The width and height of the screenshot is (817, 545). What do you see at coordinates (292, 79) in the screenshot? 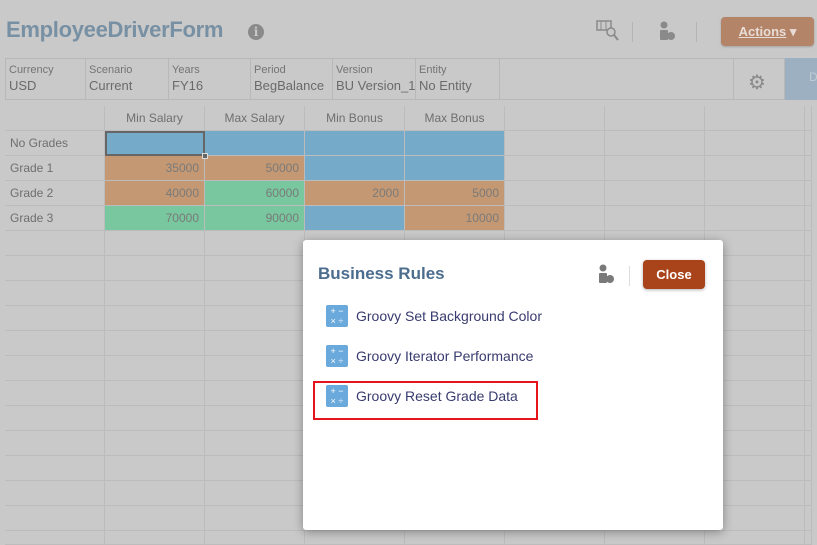
I see `pov-period: Period BegBalance` at bounding box center [292, 79].